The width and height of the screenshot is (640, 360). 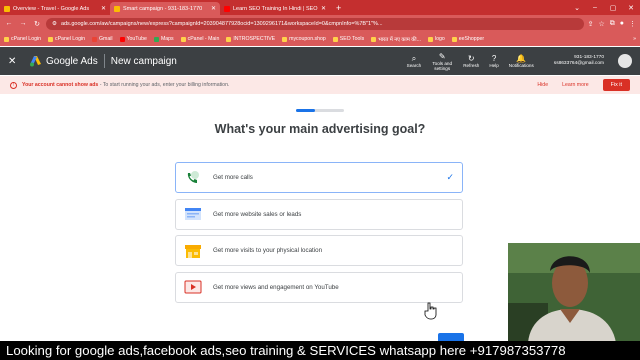 I want to click on product-name: Google Ads, so click(x=72, y=61).